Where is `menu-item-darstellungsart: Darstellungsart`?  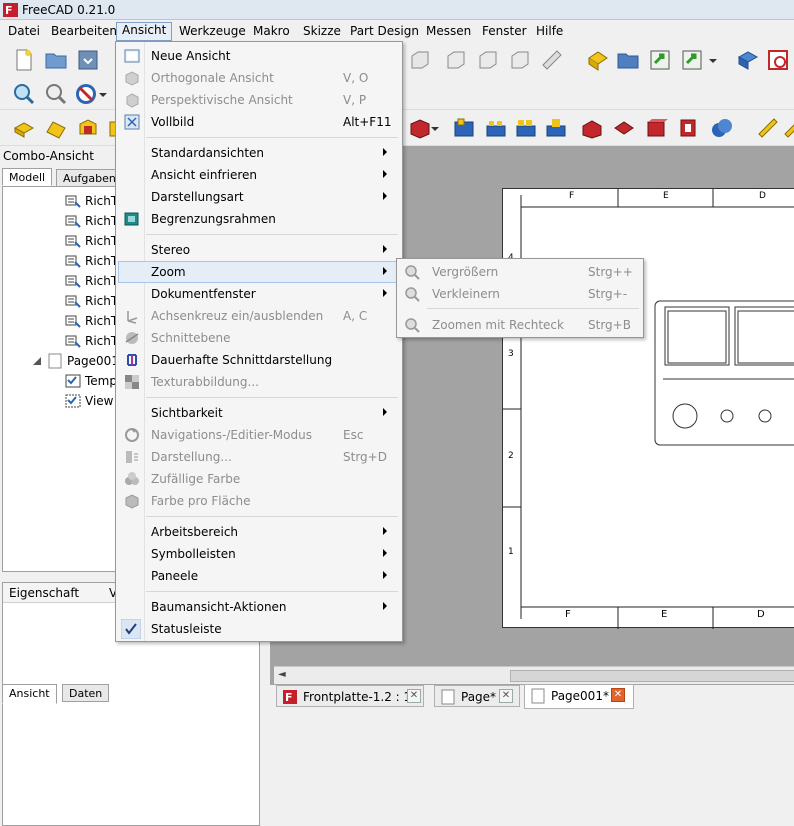 menu-item-darstellungsart: Darstellungsart is located at coordinates (259, 197).